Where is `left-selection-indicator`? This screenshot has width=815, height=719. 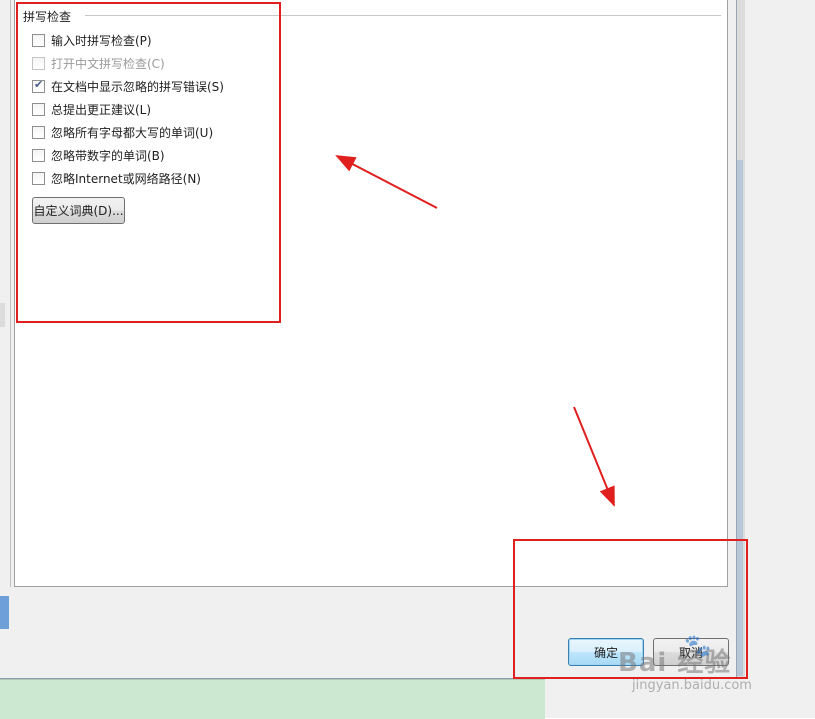 left-selection-indicator is located at coordinates (4, 612).